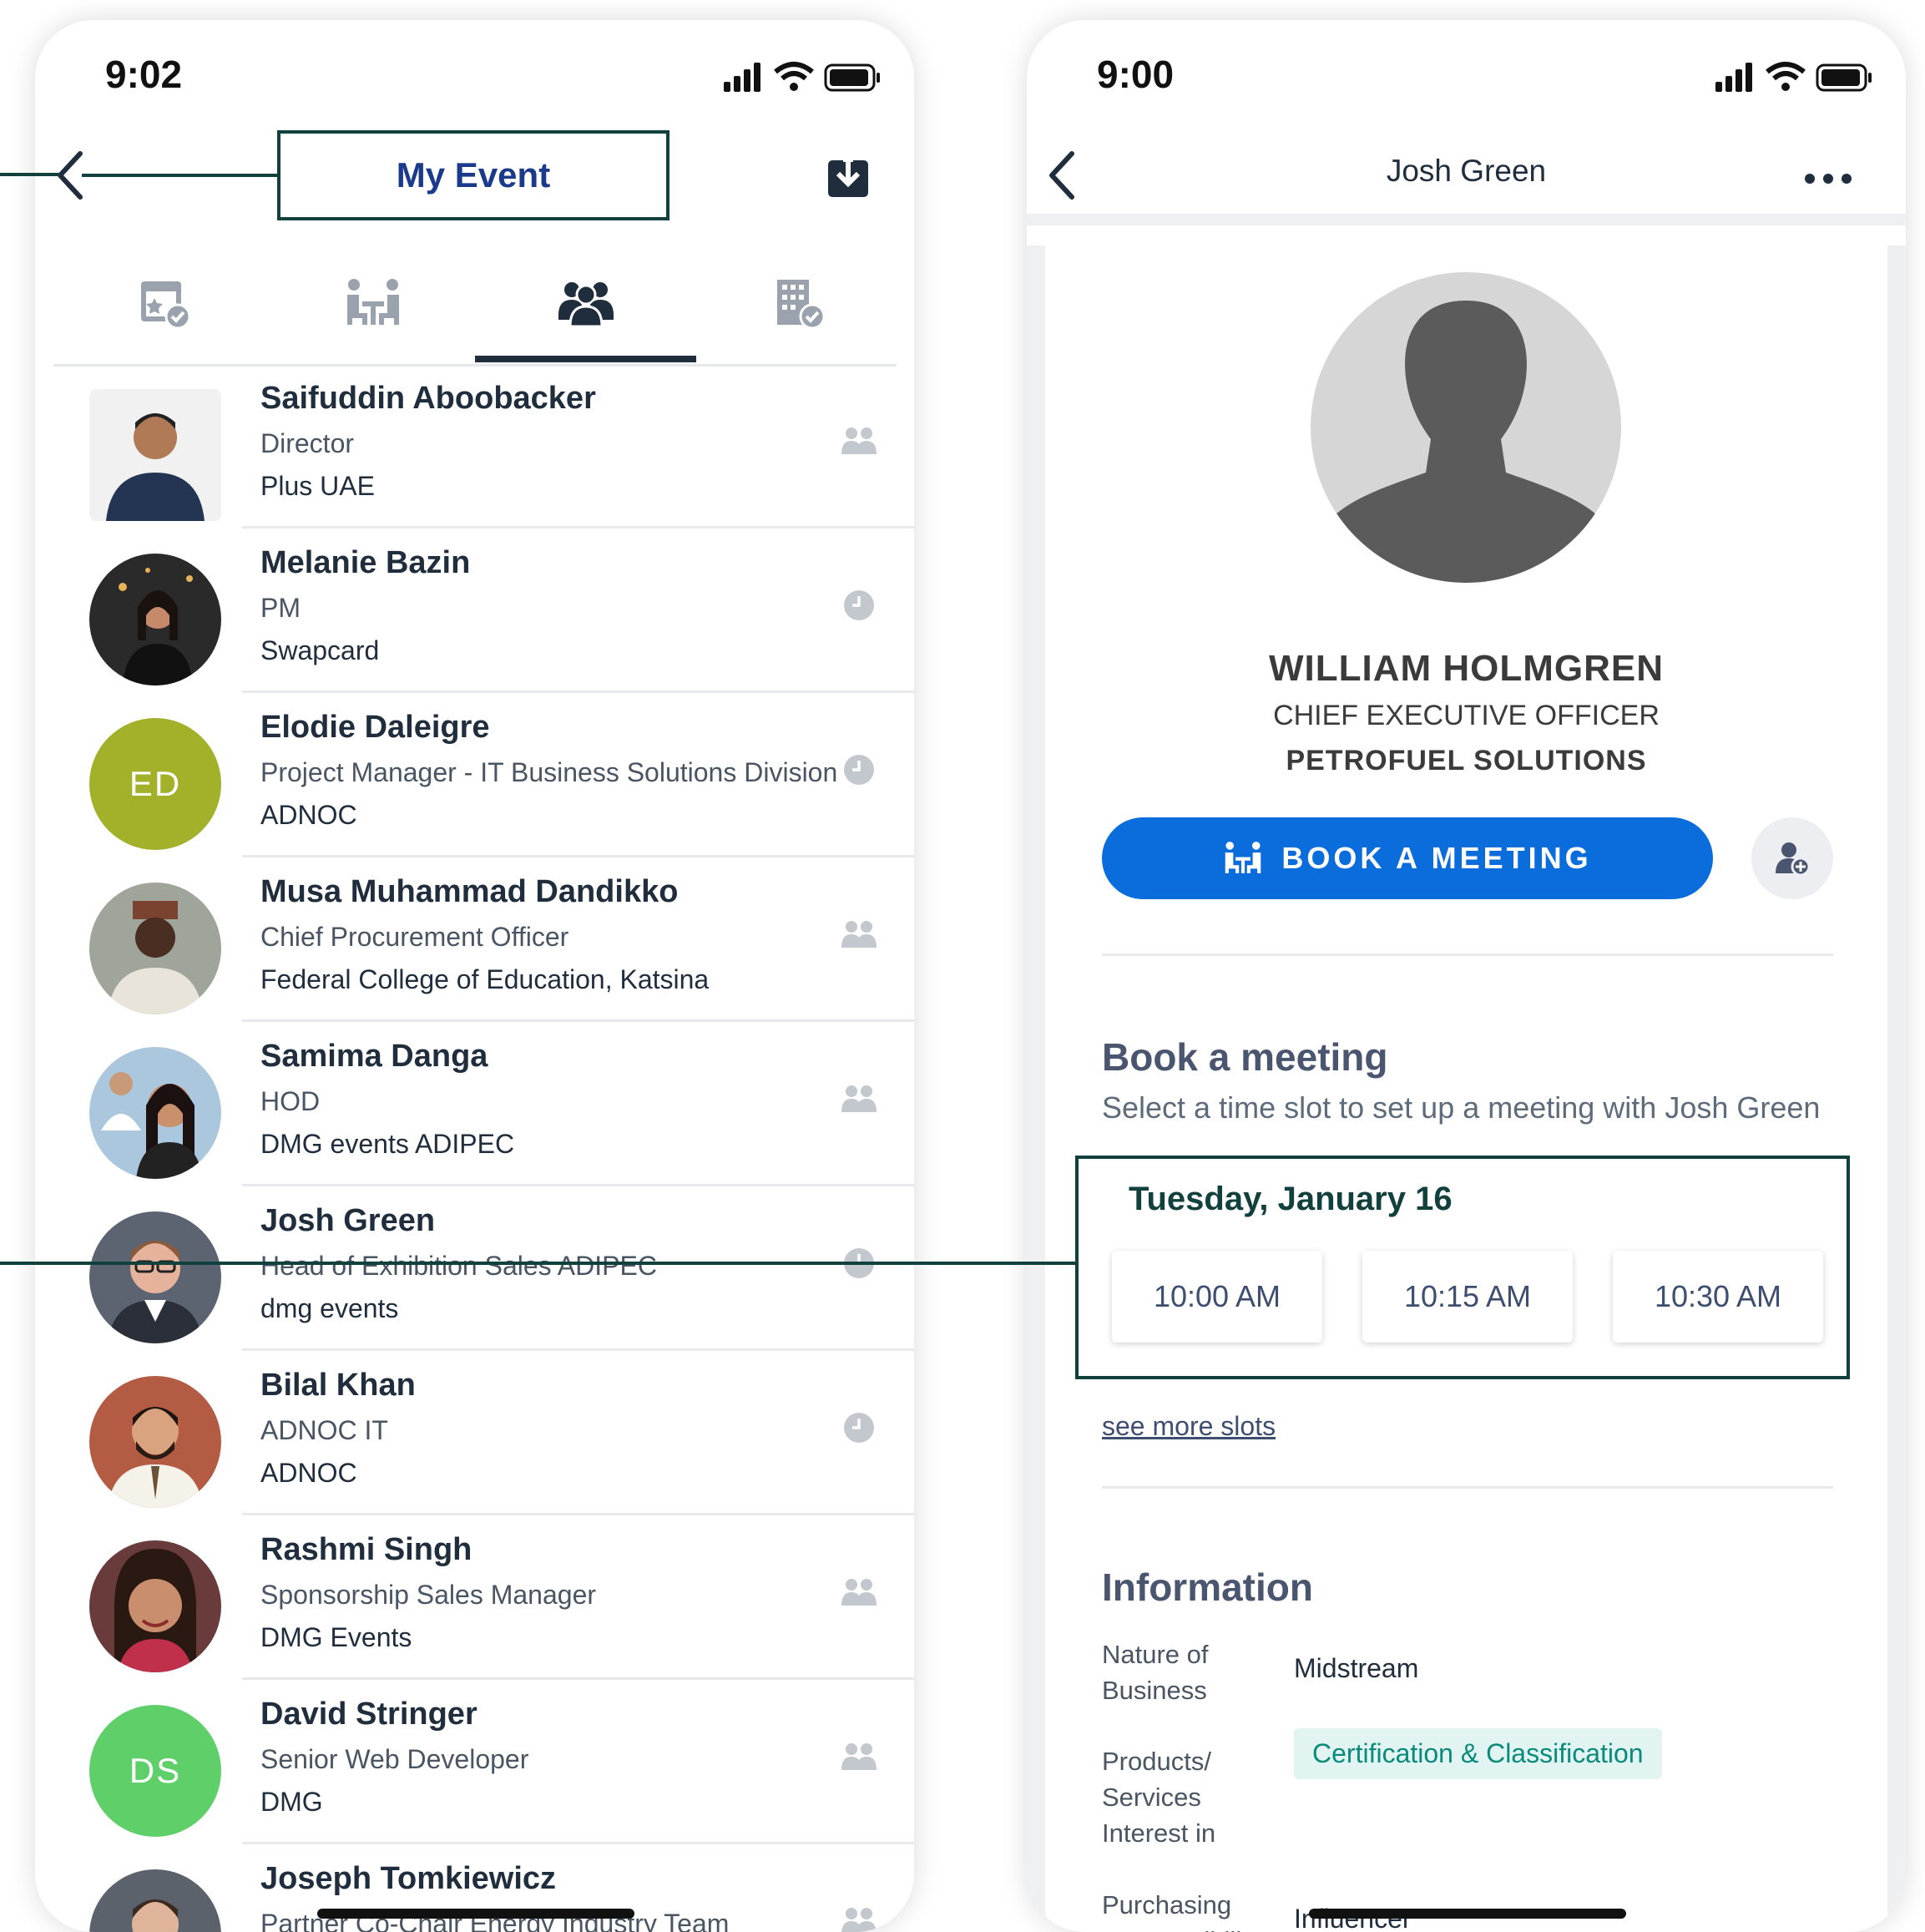 The height and width of the screenshot is (1932, 1925). I want to click on list-item: Saifuddin Aboobacker Director Plus UAE, so click(483, 446).